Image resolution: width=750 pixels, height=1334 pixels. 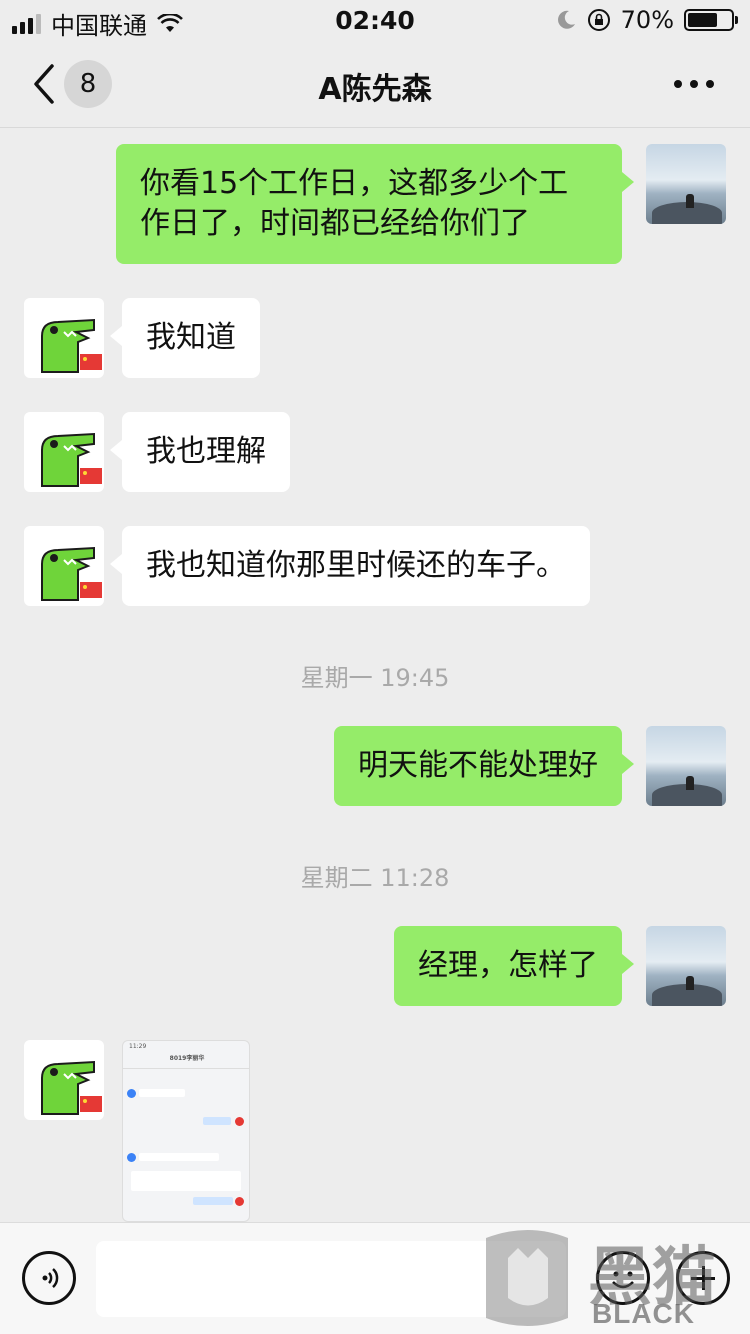 I want to click on battery-icon, so click(x=711, y=20).